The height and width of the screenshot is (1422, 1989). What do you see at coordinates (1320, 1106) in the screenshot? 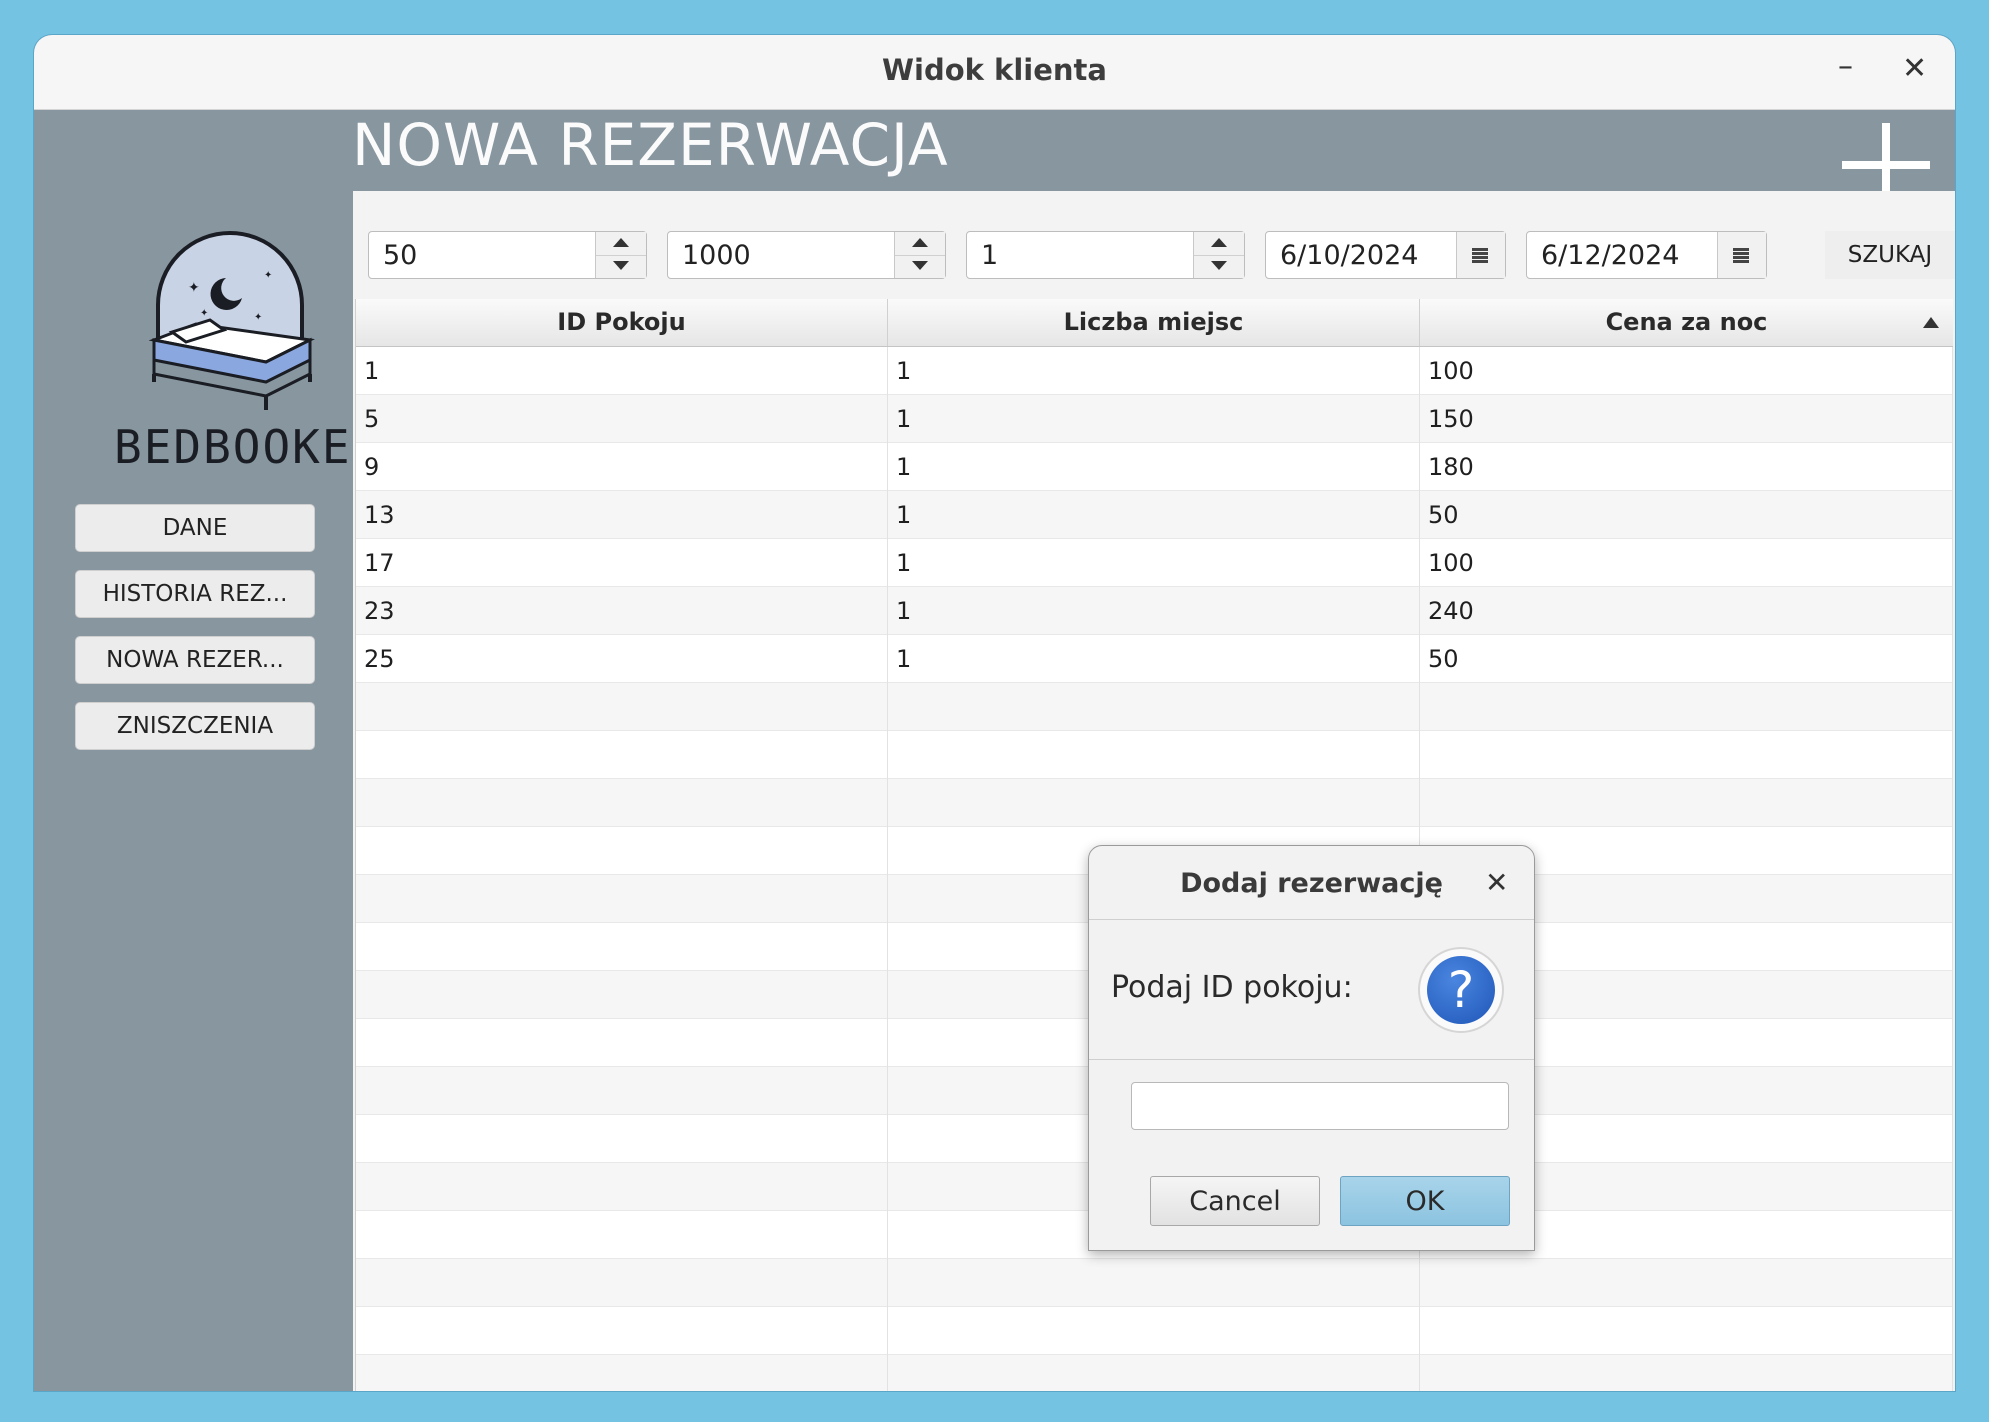
I see `room-id-input` at bounding box center [1320, 1106].